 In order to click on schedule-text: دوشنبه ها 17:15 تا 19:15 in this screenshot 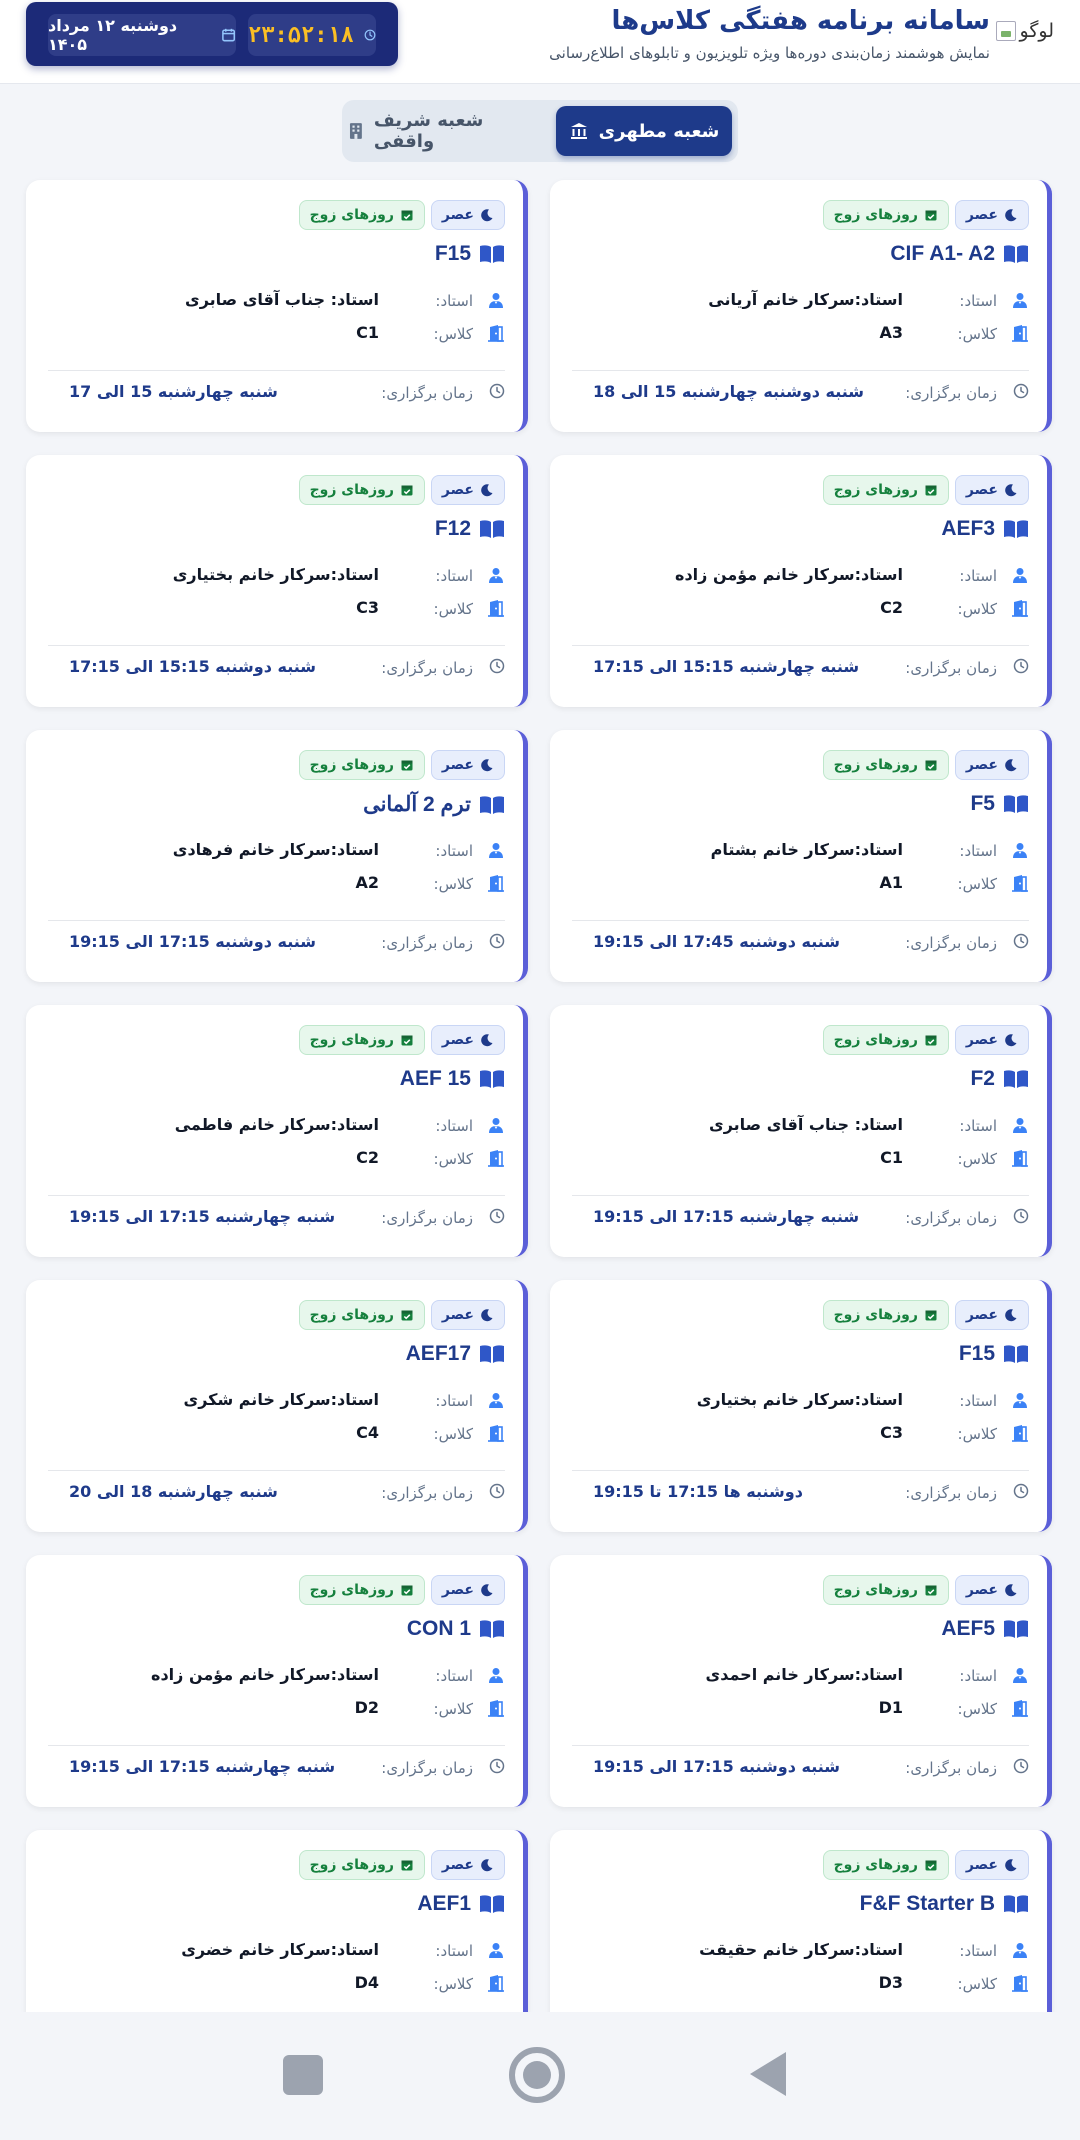, I will do `click(698, 1491)`.